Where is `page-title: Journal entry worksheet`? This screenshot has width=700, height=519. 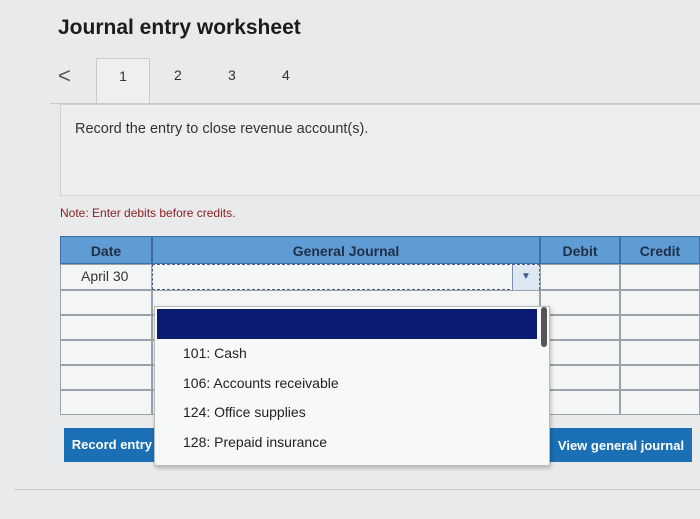
page-title: Journal entry worksheet is located at coordinates (179, 27).